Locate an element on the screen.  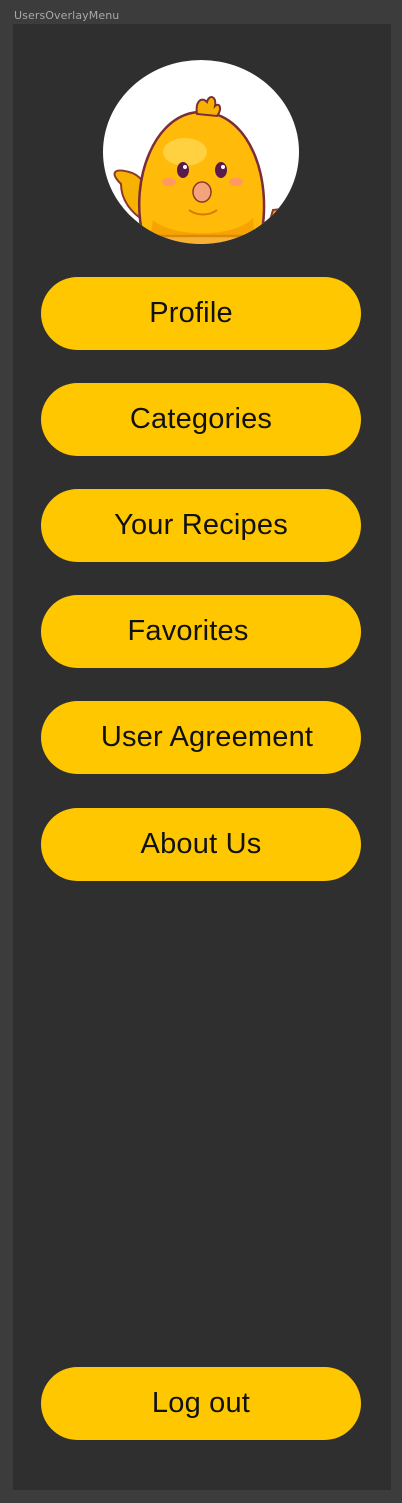
categories-button: Categories is located at coordinates (201, 419).